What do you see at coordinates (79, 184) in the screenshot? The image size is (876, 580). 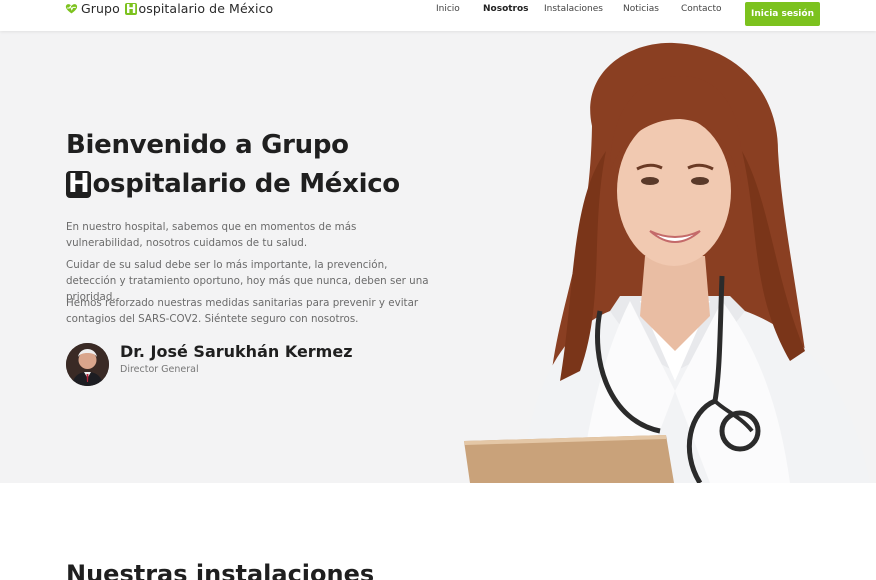 I see `hero-title-h-mark: H` at bounding box center [79, 184].